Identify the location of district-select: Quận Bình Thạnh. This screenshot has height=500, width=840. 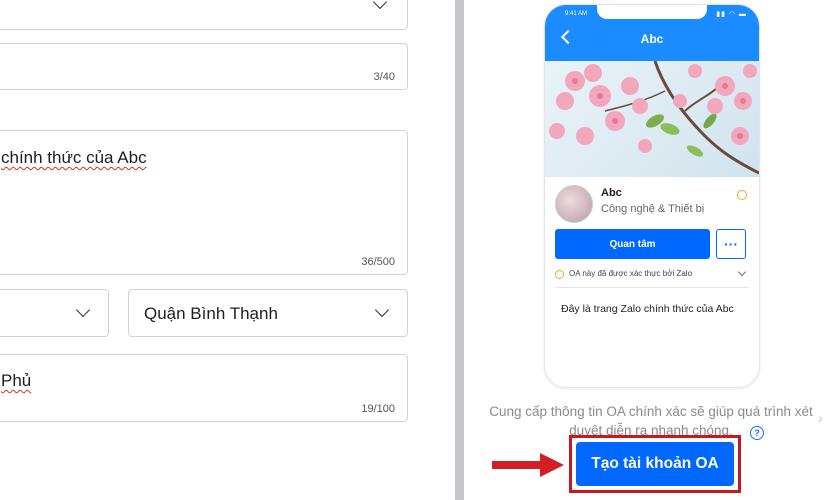
(268, 313).